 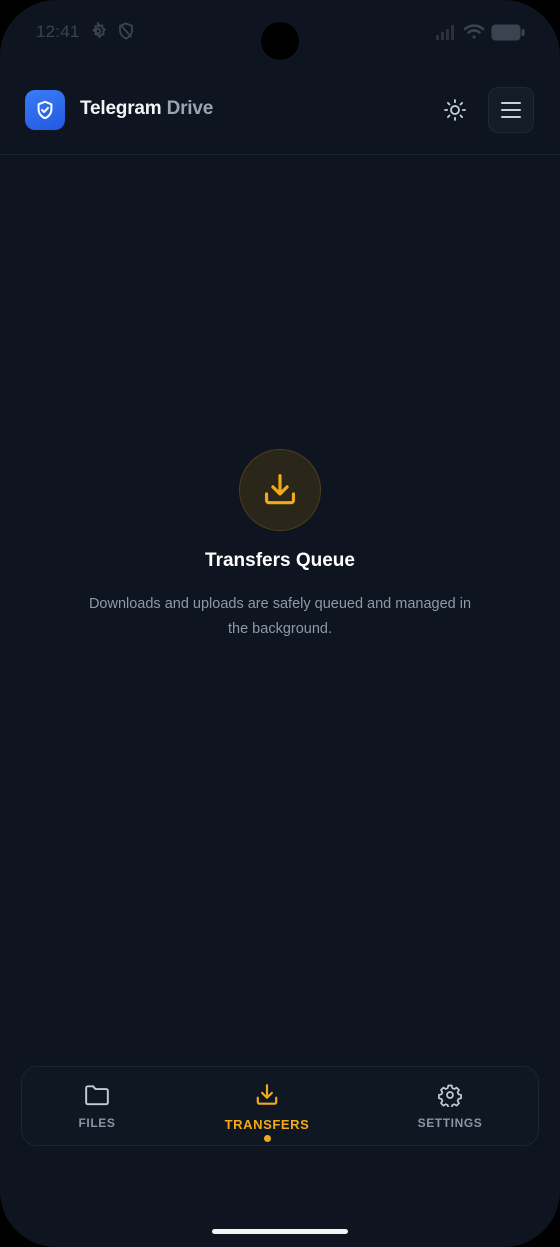 I want to click on bottom-navigation: FILES TRANSFERS SETTINGS, so click(x=280, y=1106).